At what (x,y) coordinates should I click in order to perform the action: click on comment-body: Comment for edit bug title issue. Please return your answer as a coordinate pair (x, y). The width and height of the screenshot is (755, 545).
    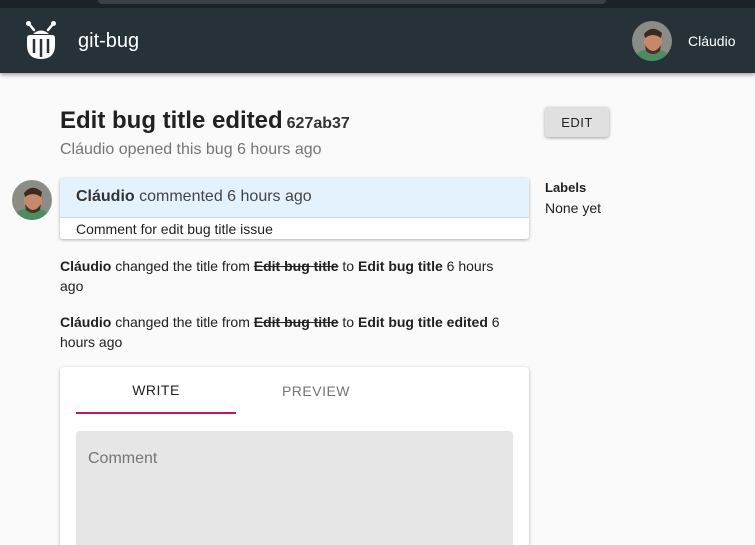
    Looking at the image, I should click on (174, 229).